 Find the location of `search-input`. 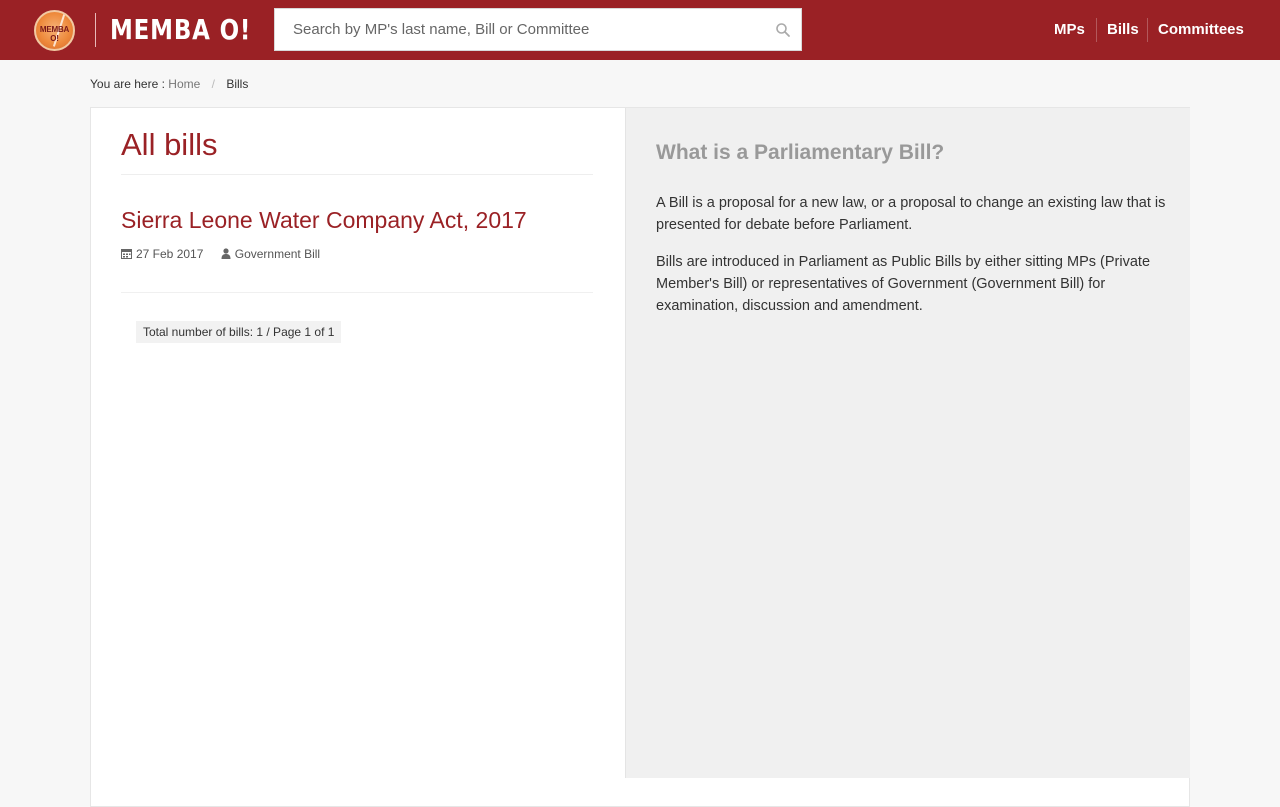

search-input is located at coordinates (520, 29).